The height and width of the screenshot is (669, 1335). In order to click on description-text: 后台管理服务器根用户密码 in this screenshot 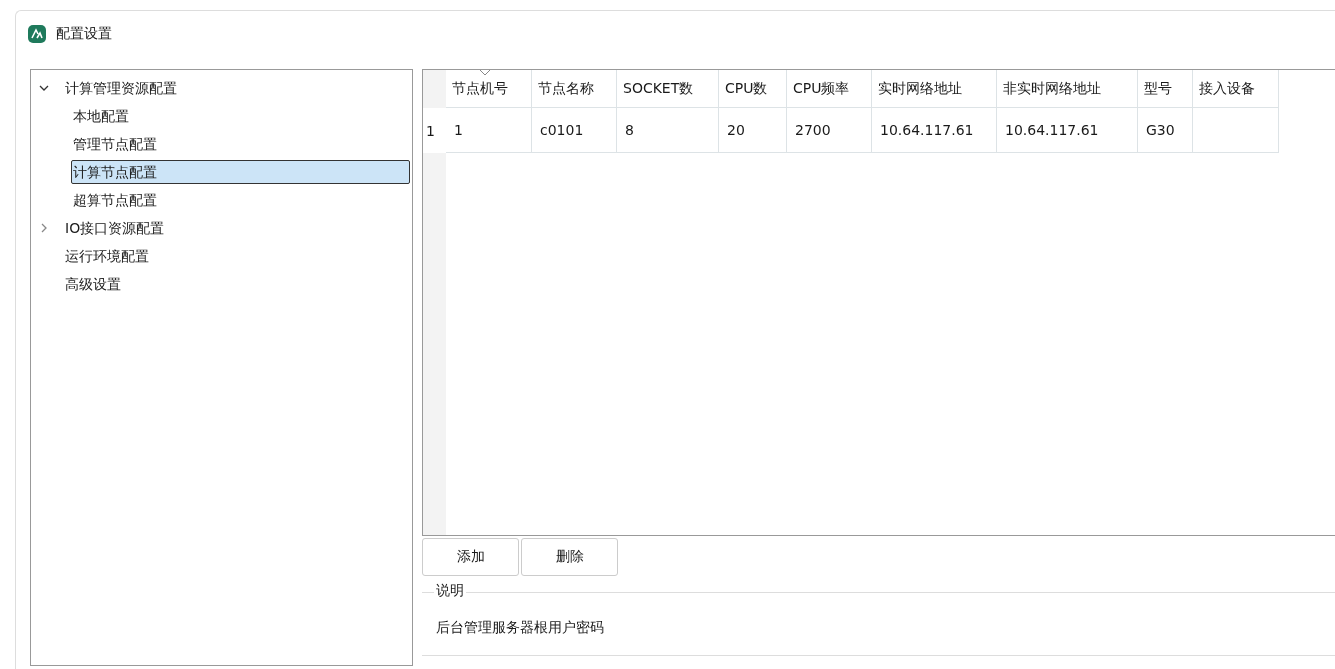, I will do `click(520, 628)`.